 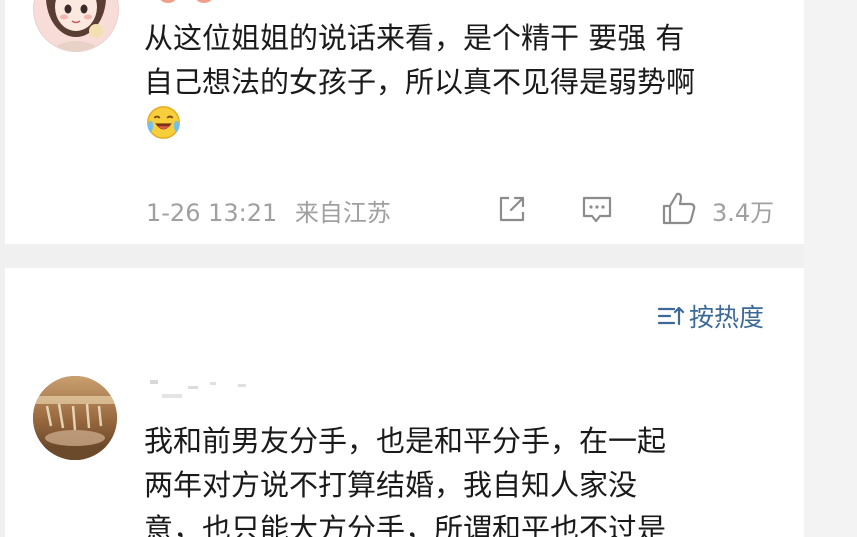 I want to click on avatar-photo, so click(x=75, y=418).